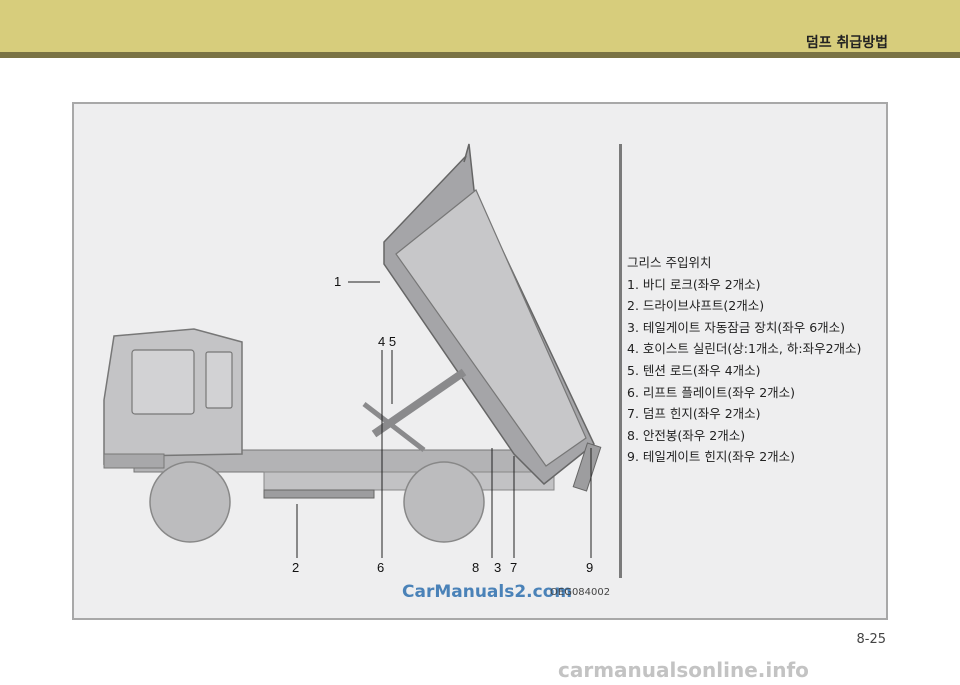 The image size is (960, 685). I want to click on legend-item: 3. 테일게이트 자동잠금 장치(좌우 6개소), so click(736, 327).